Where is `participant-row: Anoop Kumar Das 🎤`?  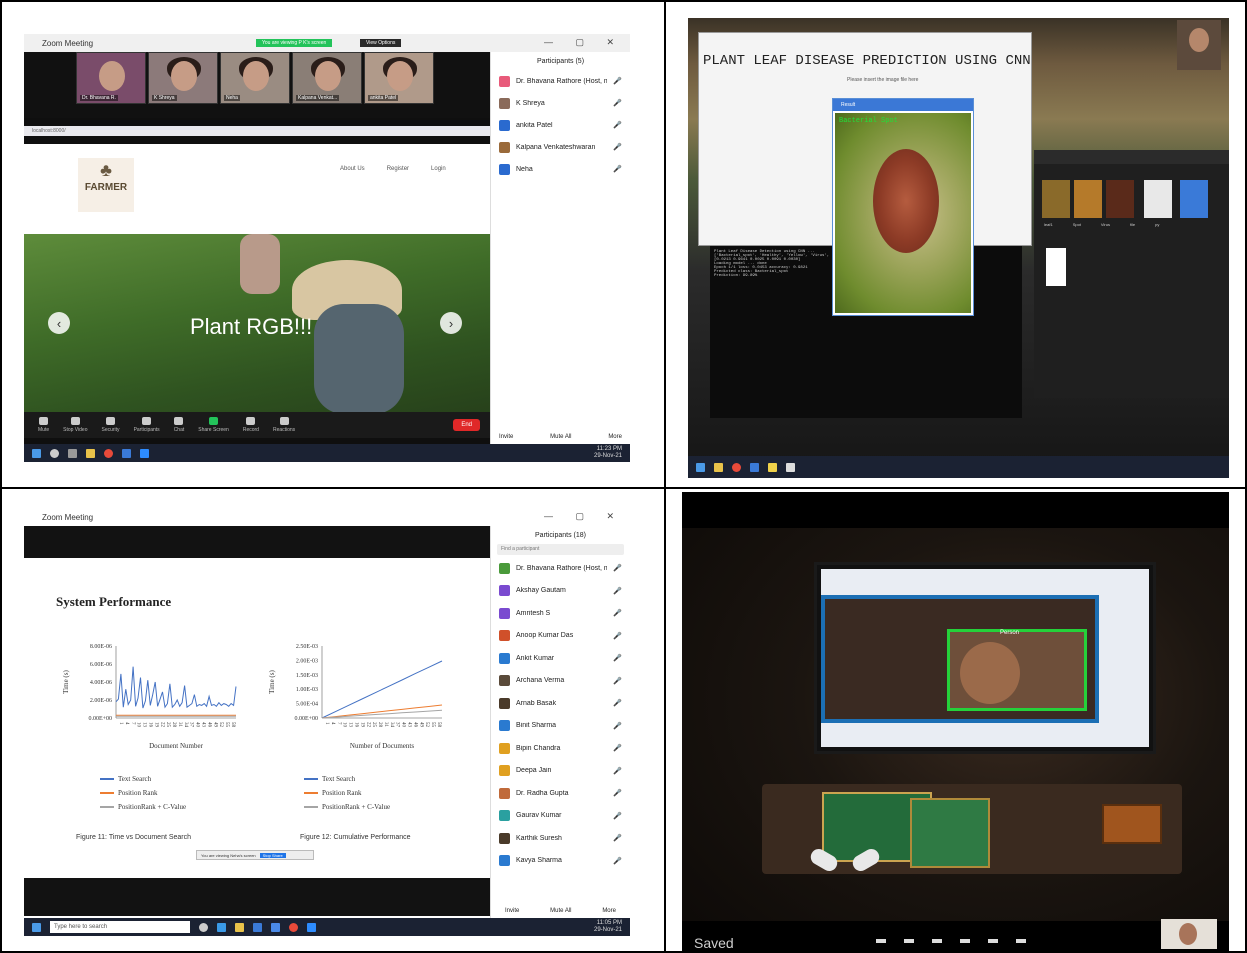
participant-row: Anoop Kumar Das 🎤 is located at coordinates (560, 636).